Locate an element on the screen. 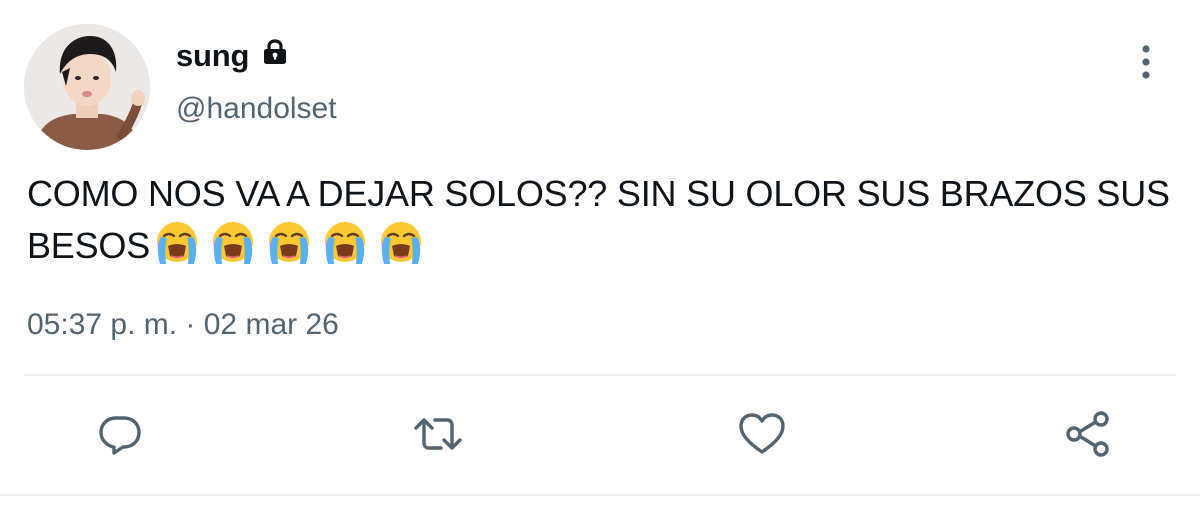 The width and height of the screenshot is (1200, 510). bottom-divider is located at coordinates (600, 495).